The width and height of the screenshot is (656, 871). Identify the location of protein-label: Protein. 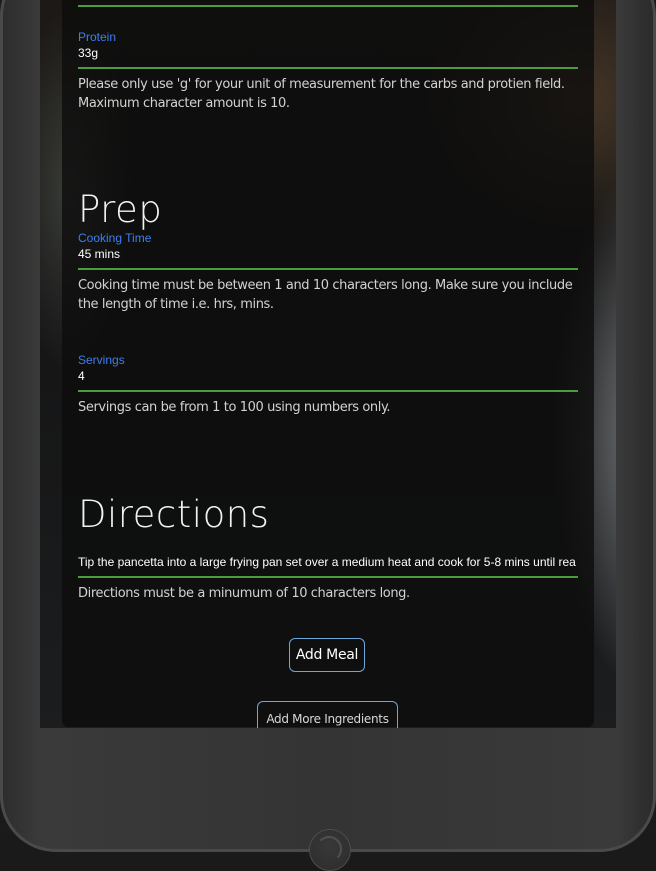
(97, 37).